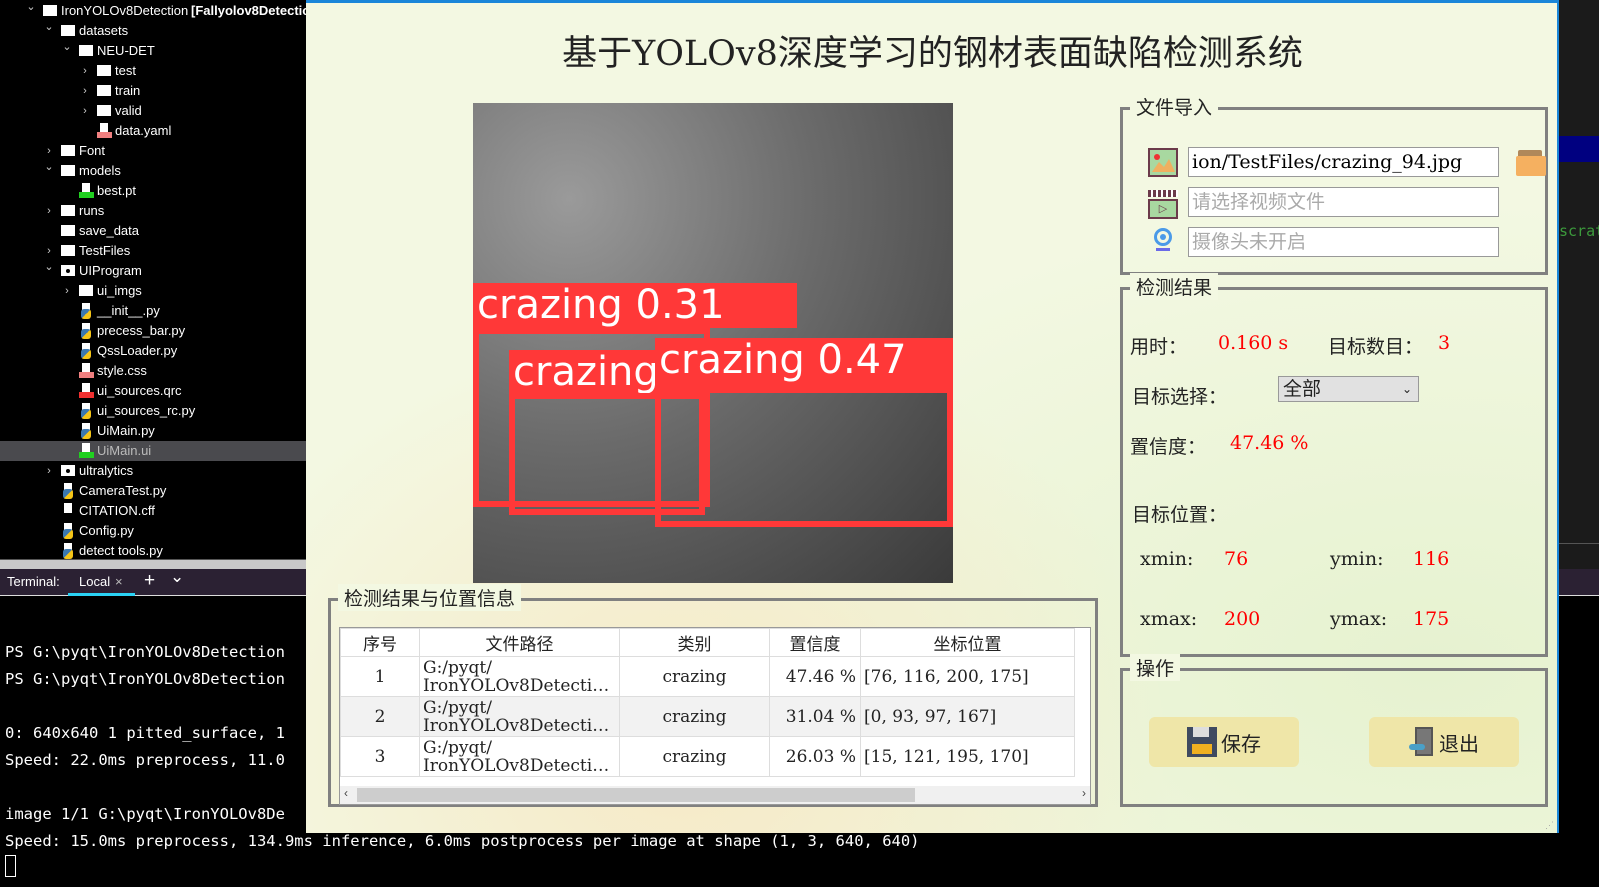 This screenshot has width=1599, height=887. I want to click on image-icon, so click(1163, 162).